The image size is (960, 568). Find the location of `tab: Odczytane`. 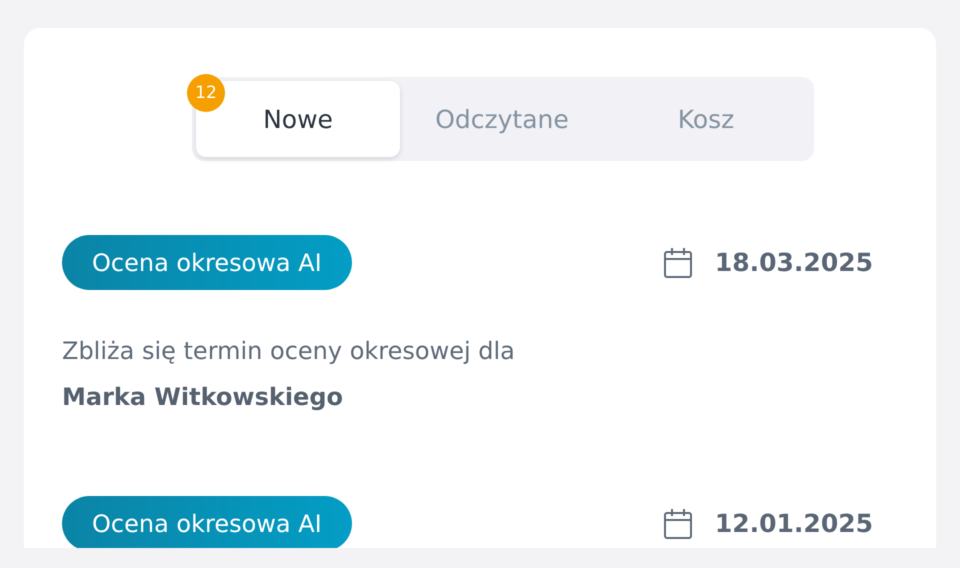

tab: Odczytane is located at coordinates (502, 119).